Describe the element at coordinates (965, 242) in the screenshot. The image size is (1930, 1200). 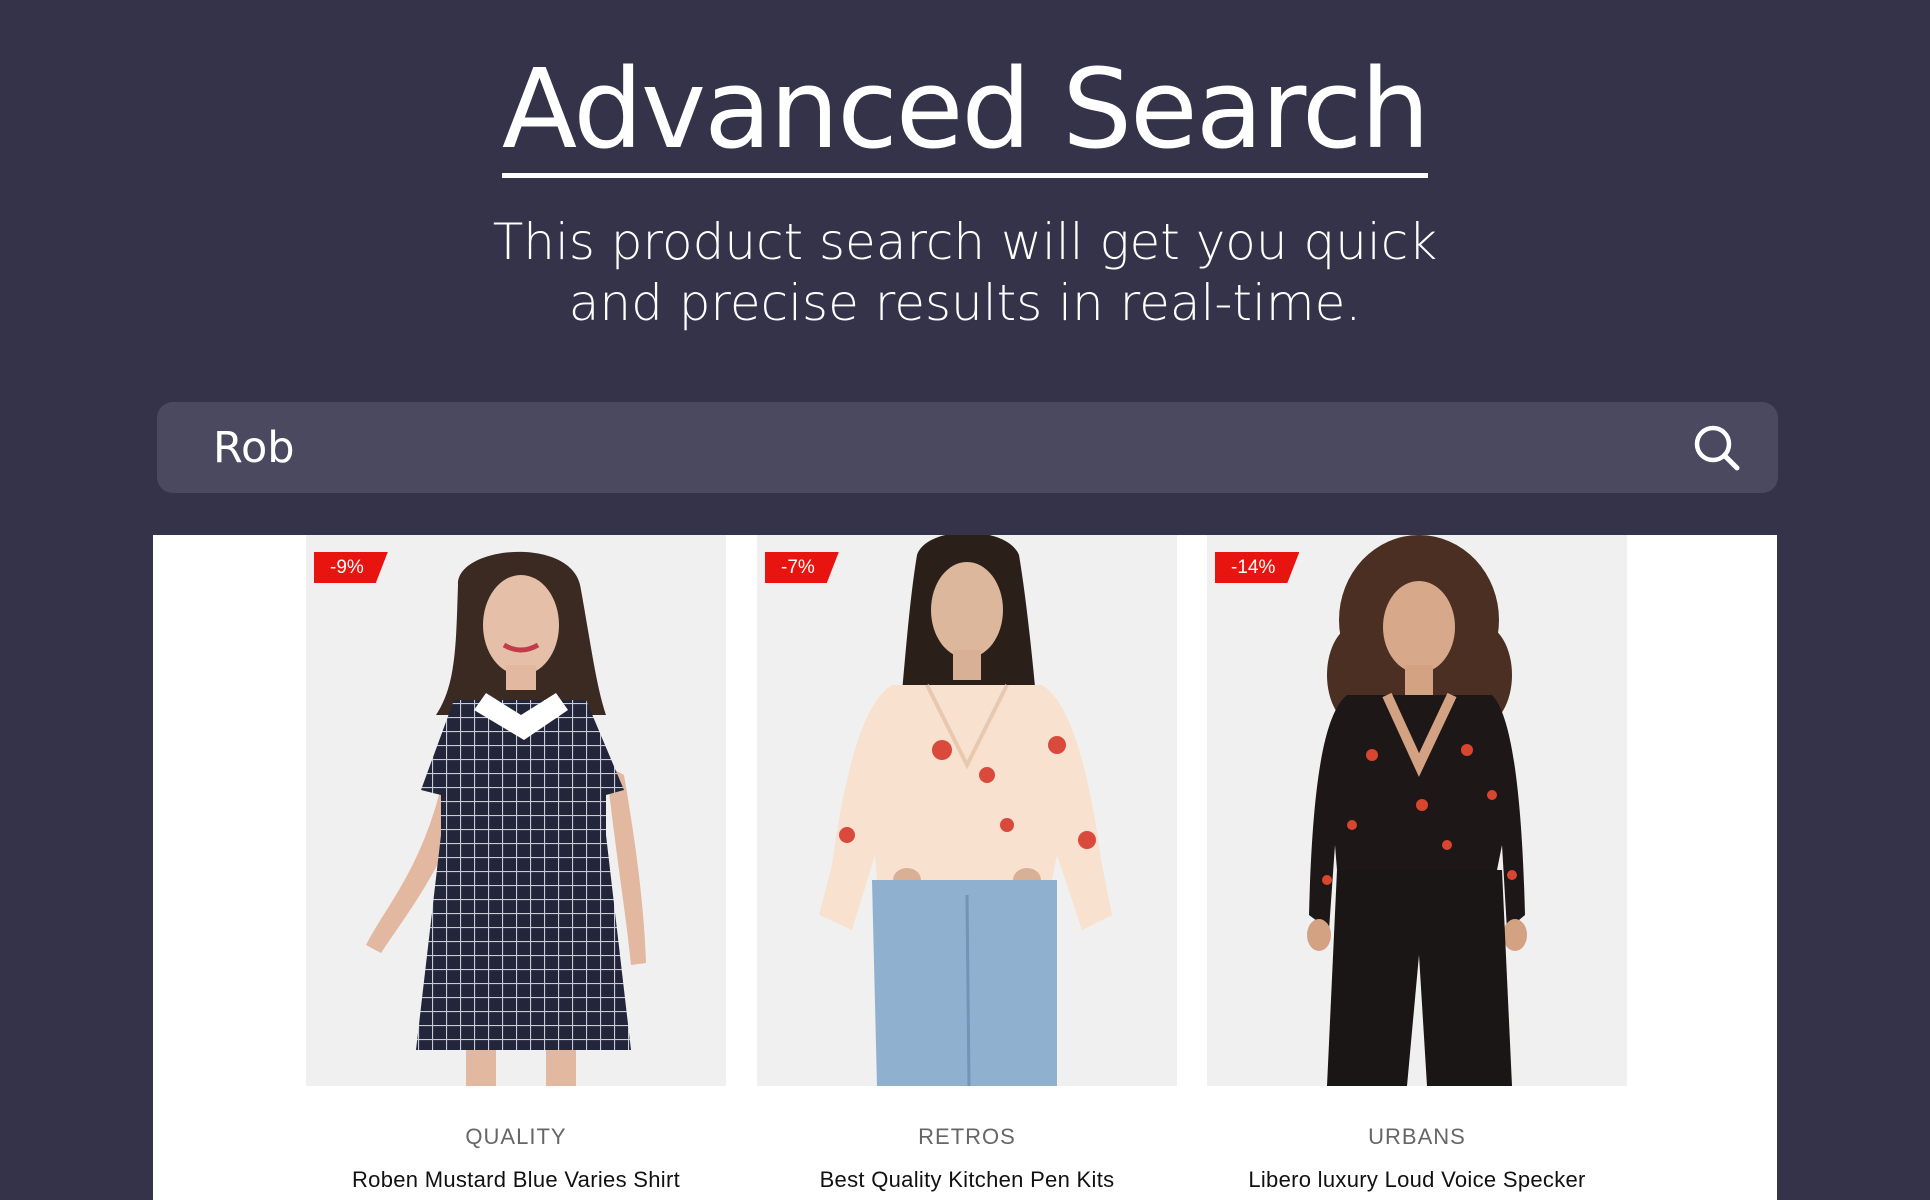
I see `subtitle-line-1: This product search will get you quick` at that location.